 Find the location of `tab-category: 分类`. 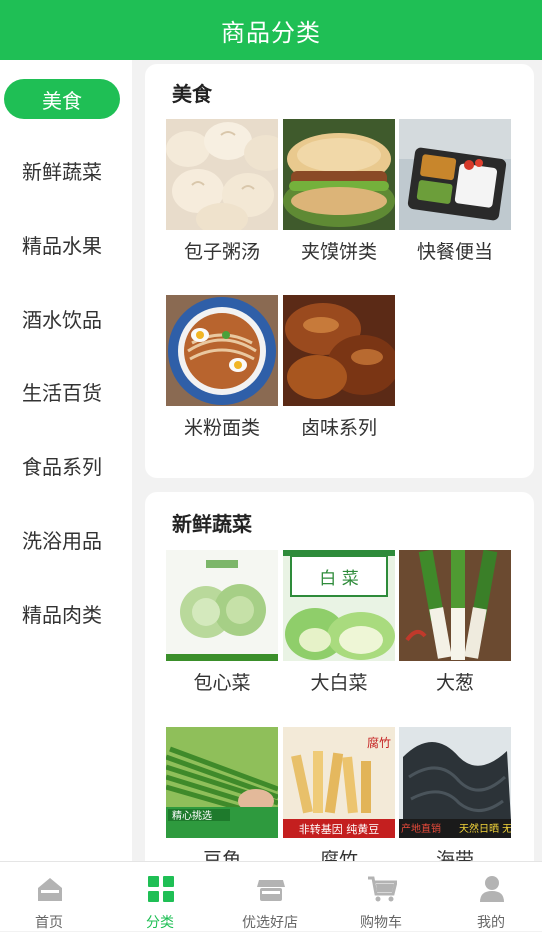

tab-category: 分类 is located at coordinates (160, 897).